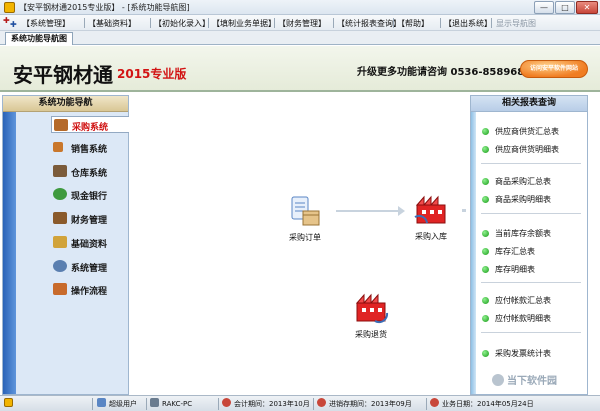  What do you see at coordinates (90, 194) in the screenshot?
I see `nav-item-cash-bank: 现金银行` at bounding box center [90, 194].